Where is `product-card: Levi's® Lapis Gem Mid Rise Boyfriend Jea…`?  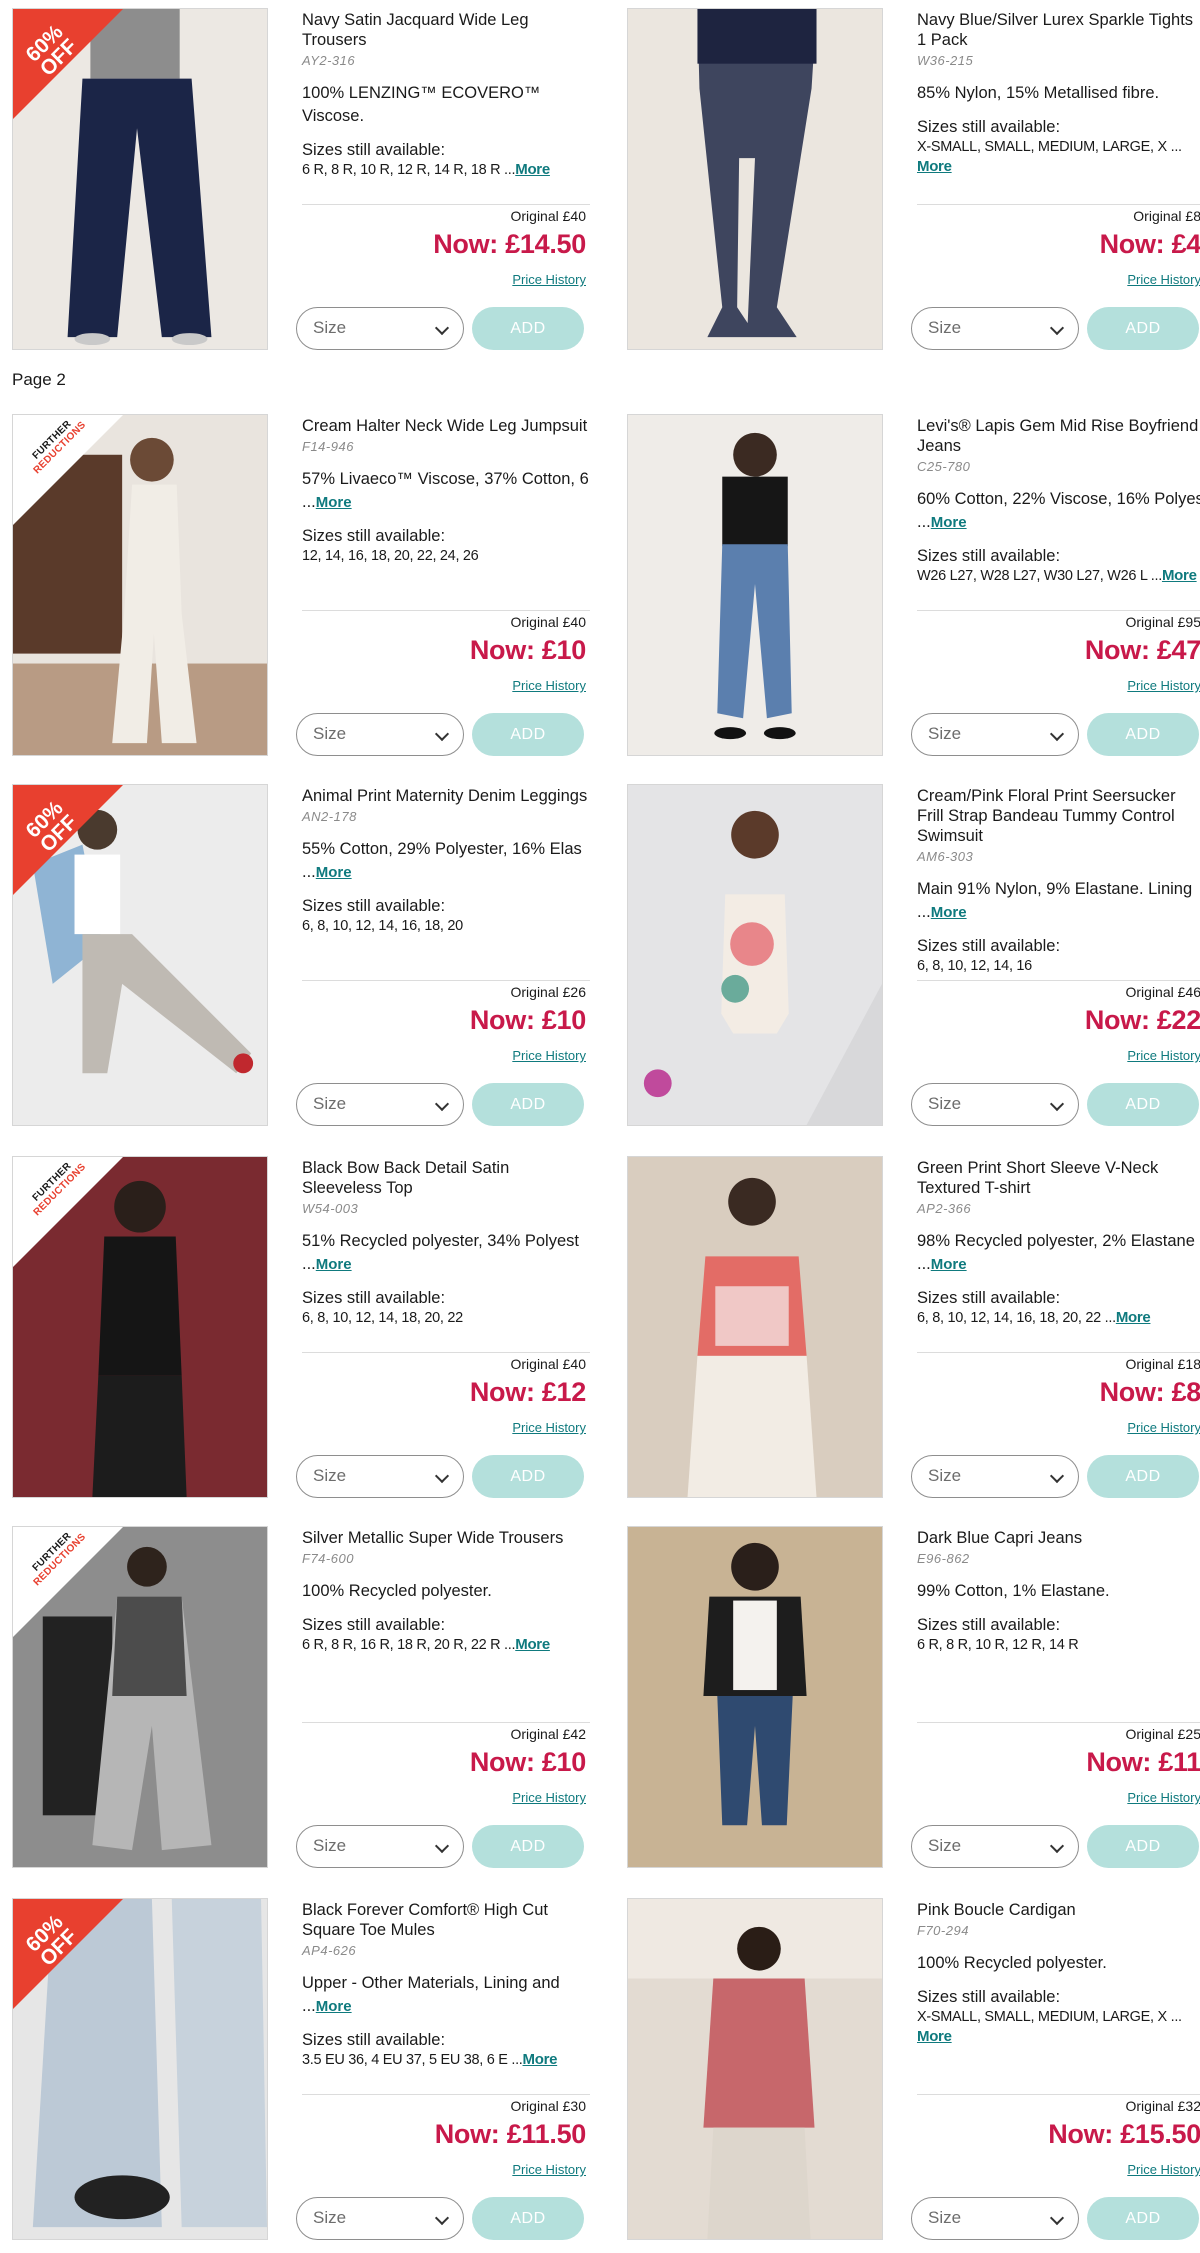 product-card: Levi's® Lapis Gem Mid Rise Boyfriend Jea… is located at coordinates (913, 585).